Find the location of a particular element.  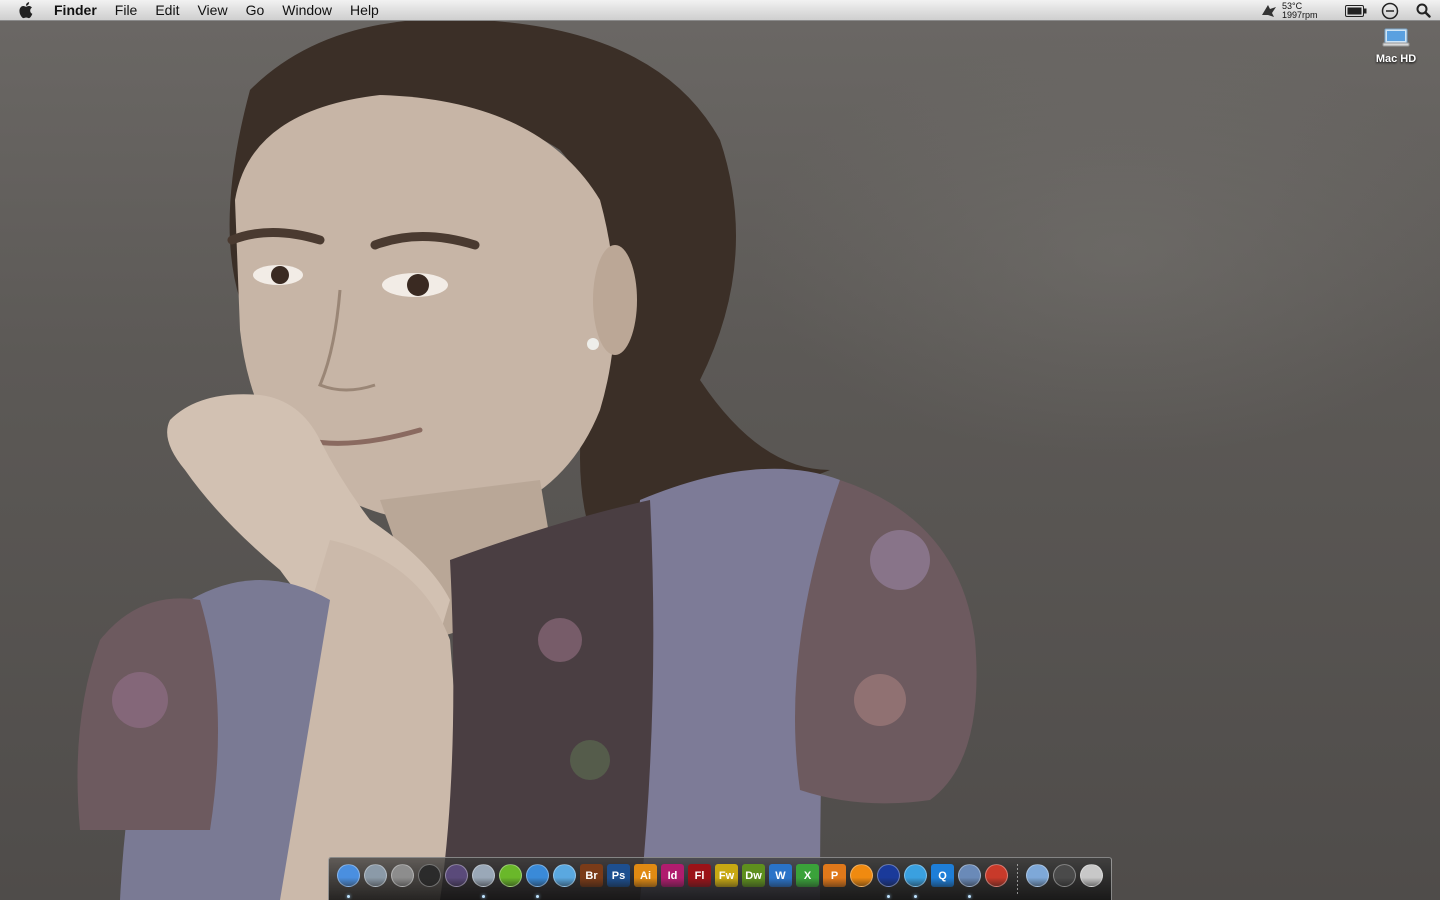

dock-item-chat is located at coordinates (510, 877).